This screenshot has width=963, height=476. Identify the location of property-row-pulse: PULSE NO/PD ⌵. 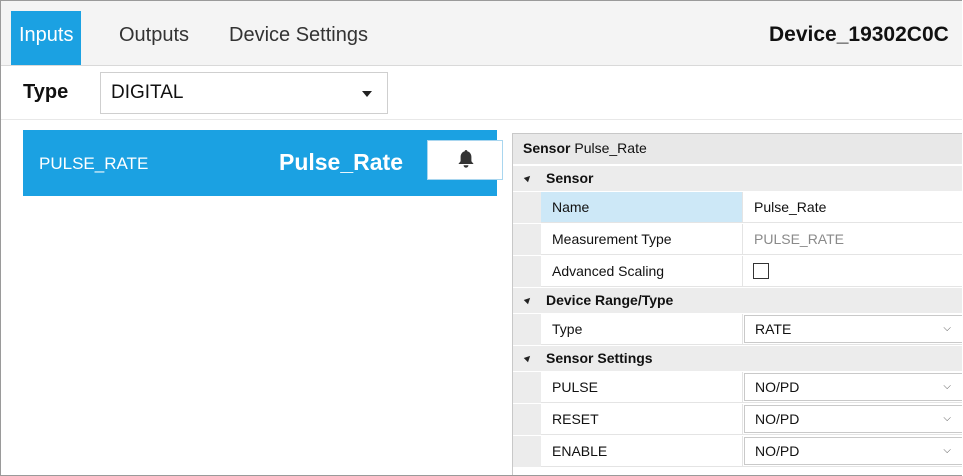
(737, 387).